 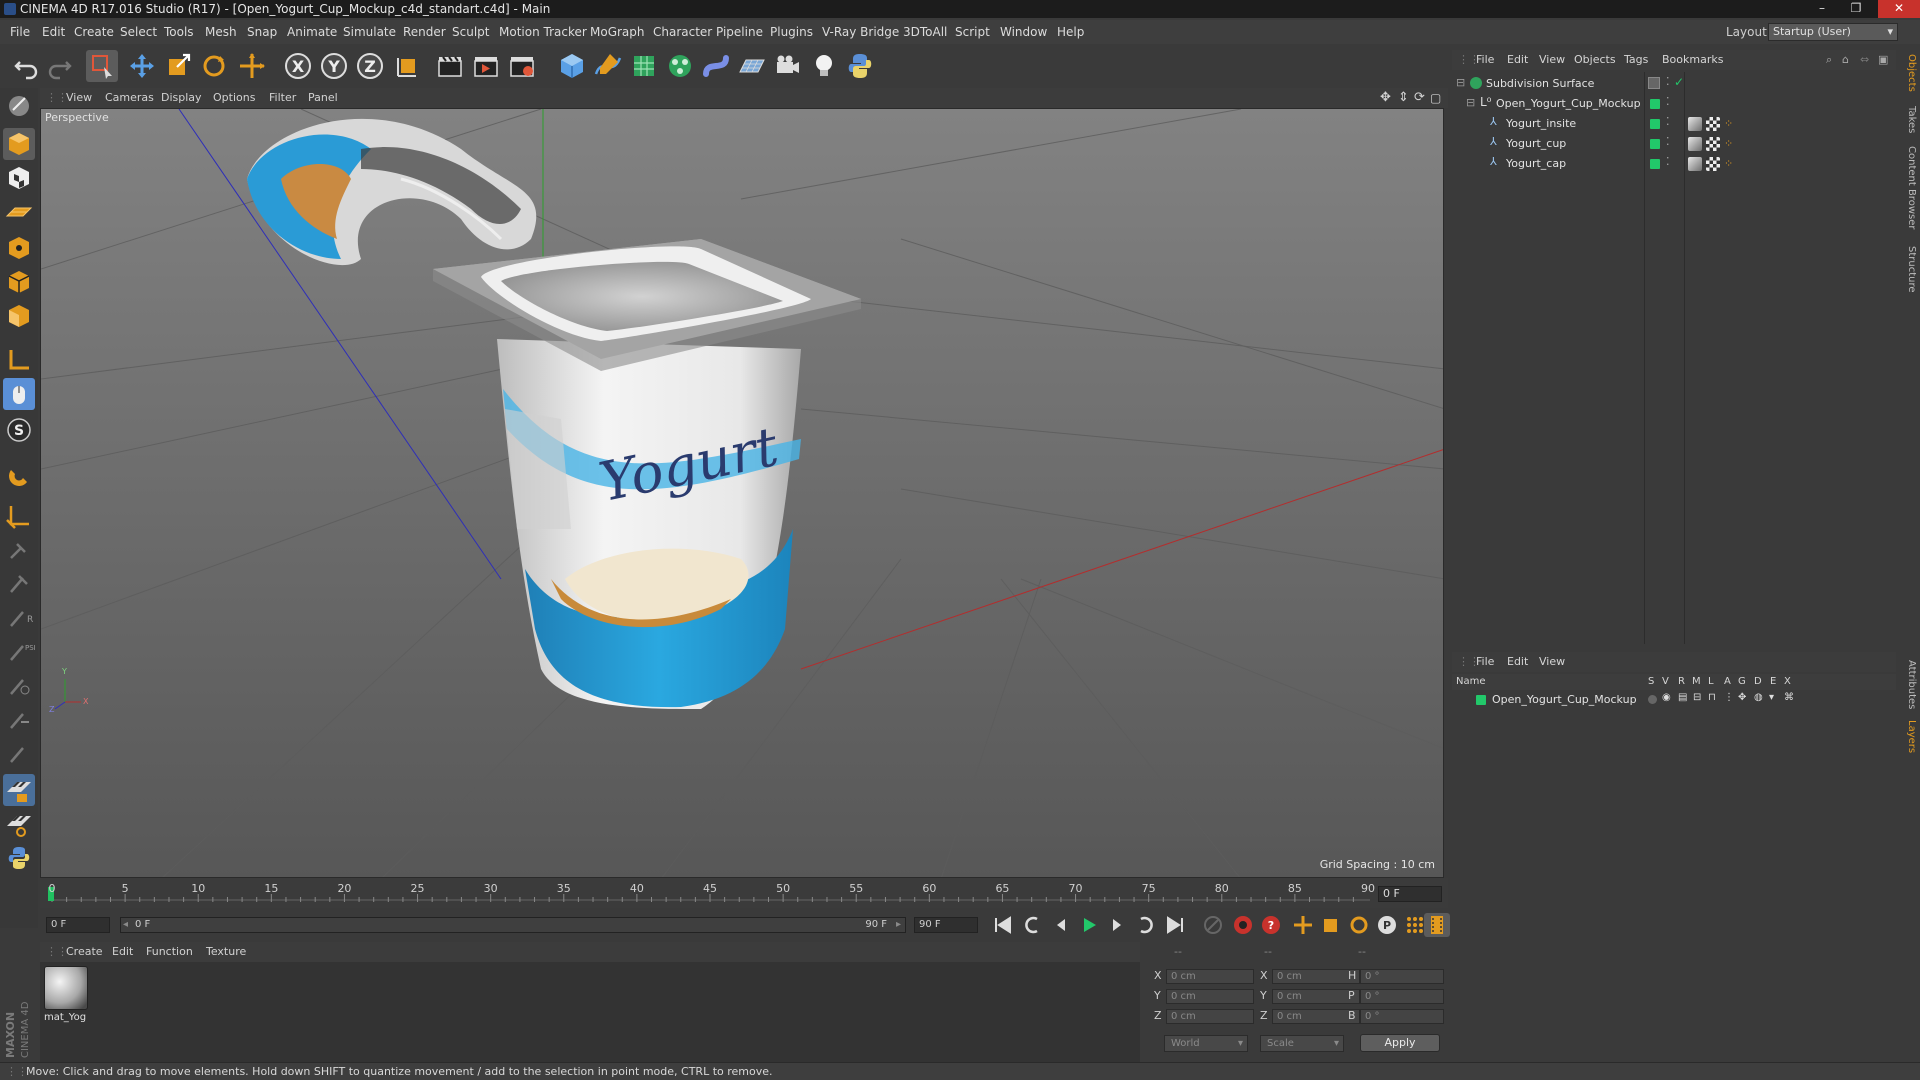 What do you see at coordinates (78, 925) in the screenshot?
I see `start-frame-field: 0 F` at bounding box center [78, 925].